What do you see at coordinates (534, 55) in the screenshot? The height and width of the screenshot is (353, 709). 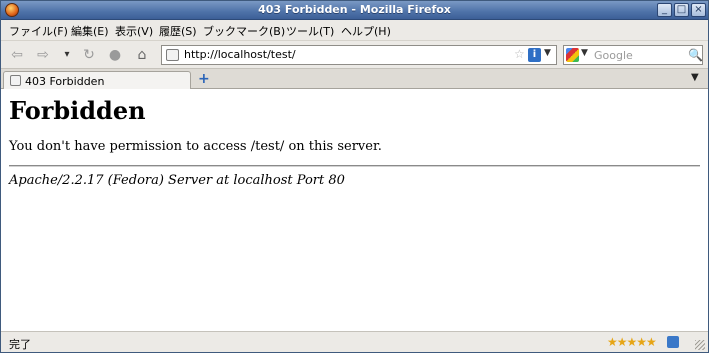 I see `site-info-icon: i` at bounding box center [534, 55].